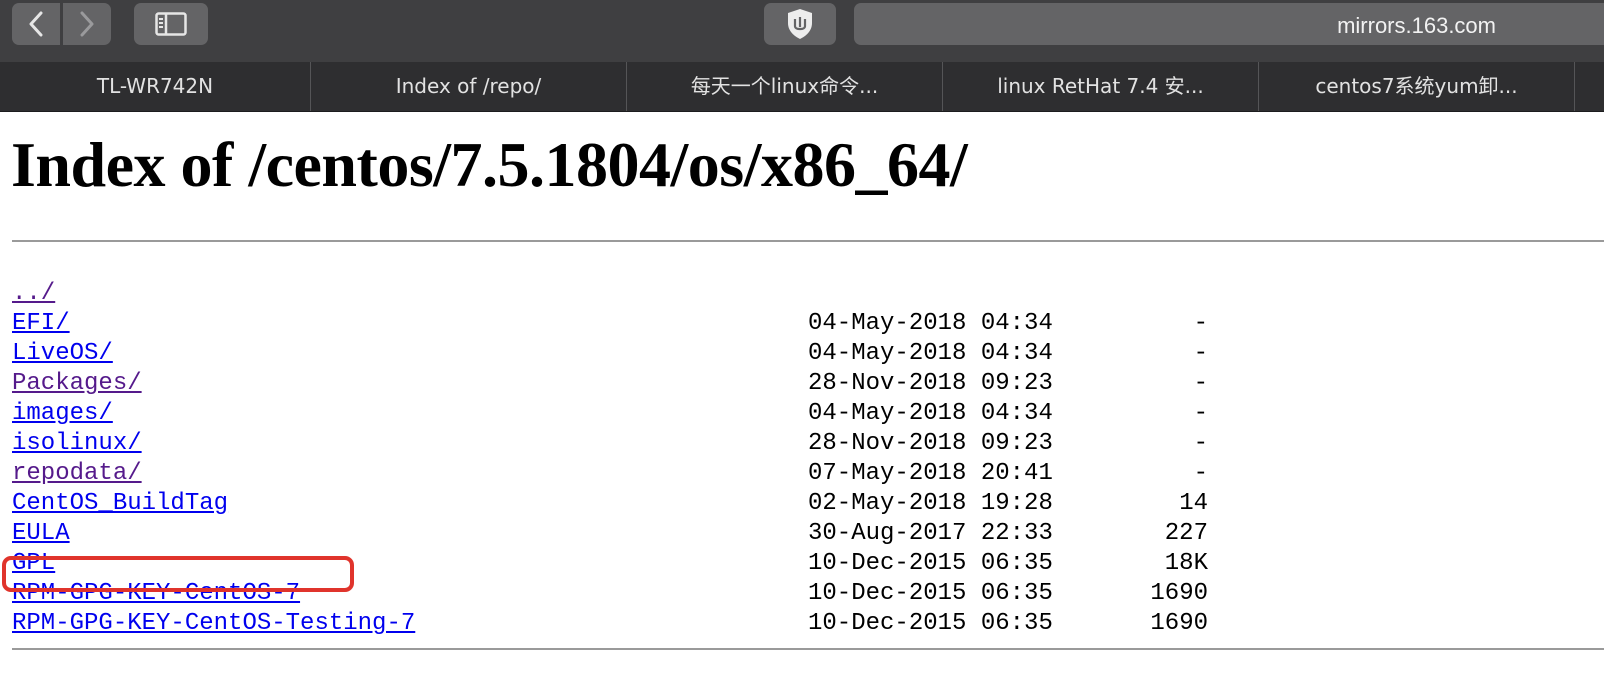  Describe the element at coordinates (77, 383) in the screenshot. I see `file-link: Packages/` at that location.